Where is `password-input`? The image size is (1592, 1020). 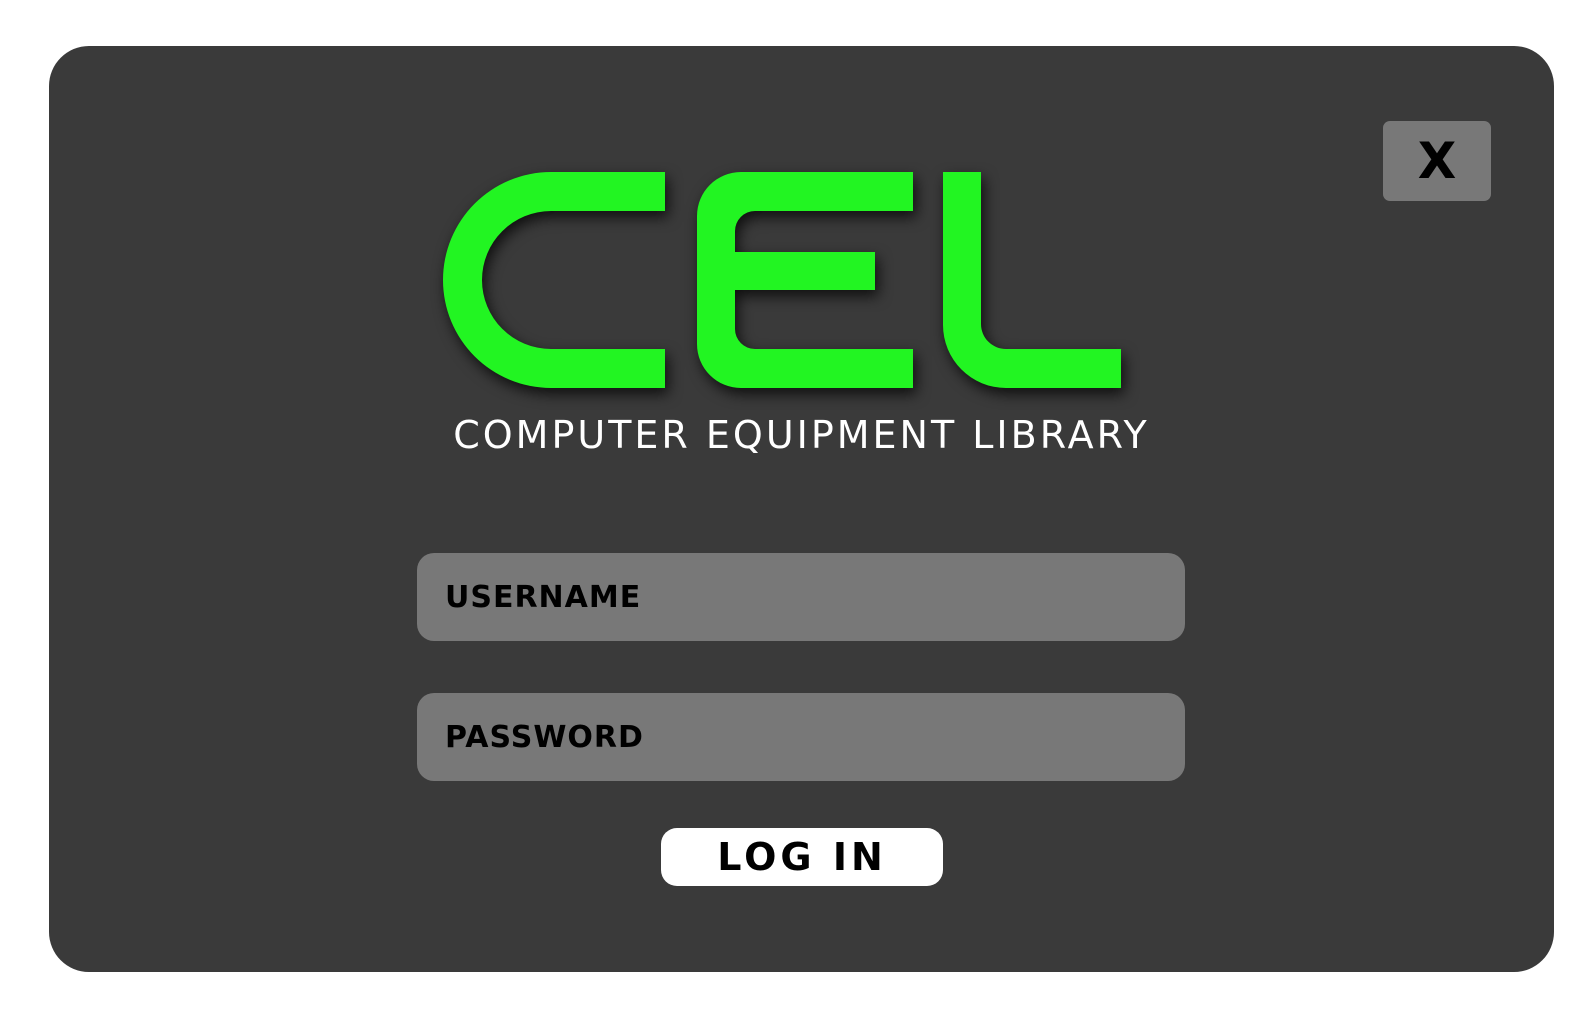
password-input is located at coordinates (801, 737).